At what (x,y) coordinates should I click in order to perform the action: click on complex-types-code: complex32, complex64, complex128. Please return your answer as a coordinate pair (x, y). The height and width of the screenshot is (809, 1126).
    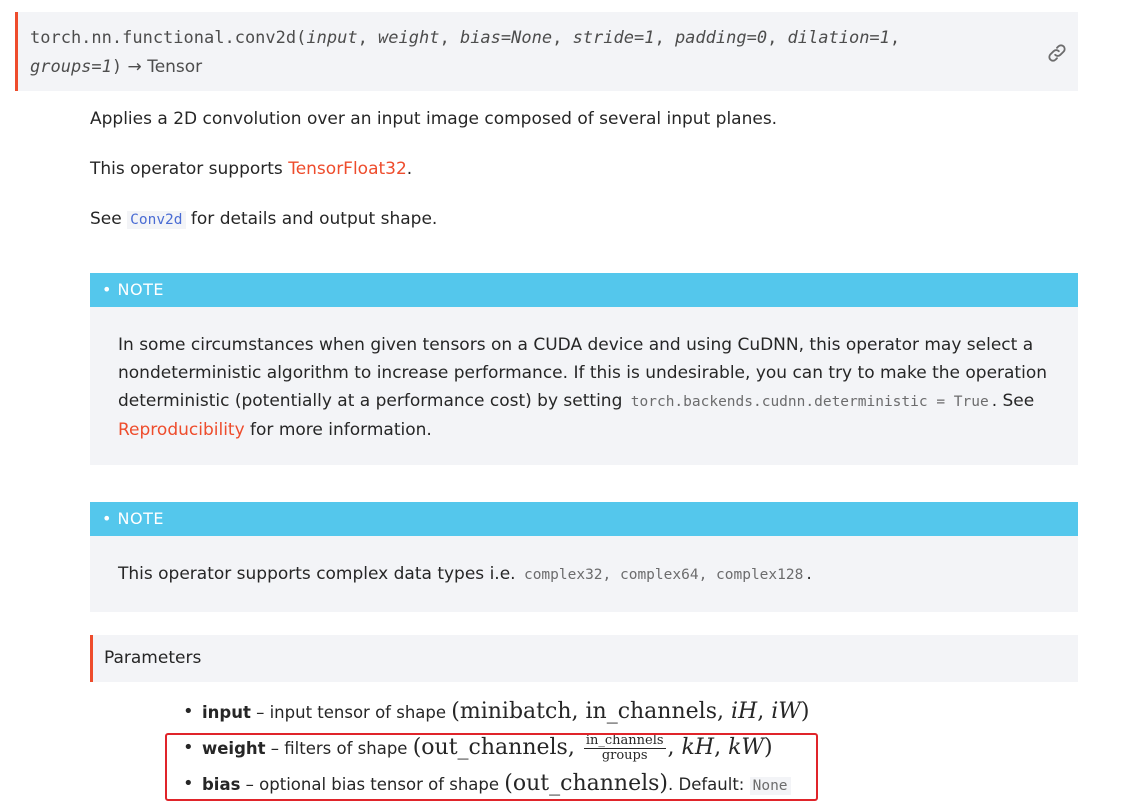
    Looking at the image, I should click on (663, 575).